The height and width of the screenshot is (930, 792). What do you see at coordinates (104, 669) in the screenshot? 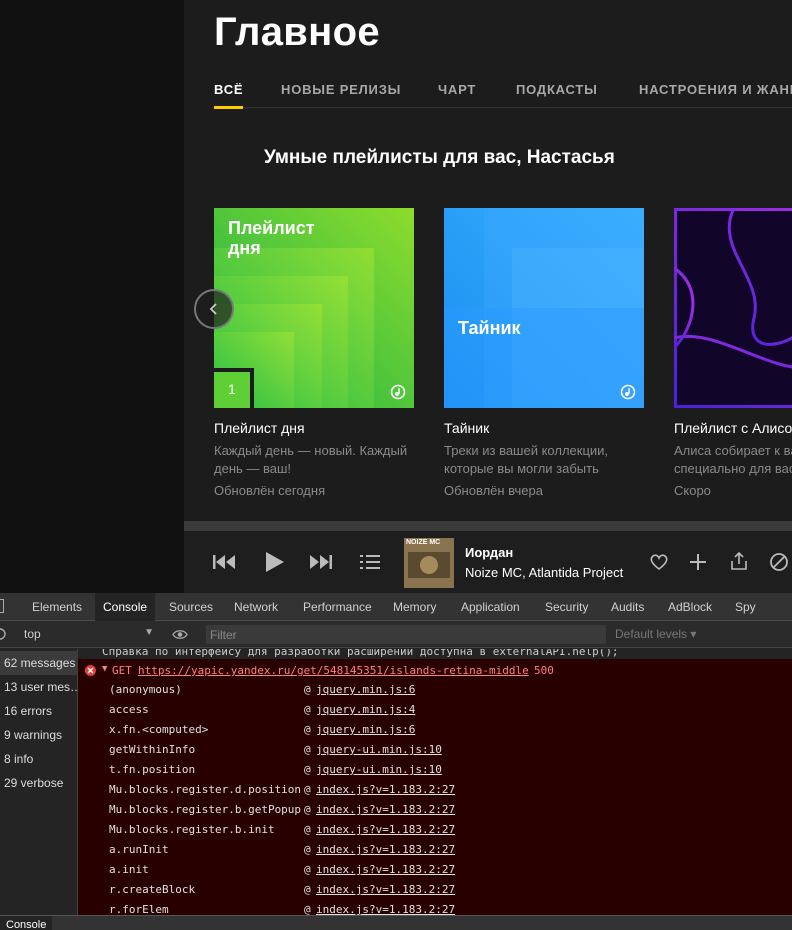
I see `expand-triangle-icon: ▼` at bounding box center [104, 669].